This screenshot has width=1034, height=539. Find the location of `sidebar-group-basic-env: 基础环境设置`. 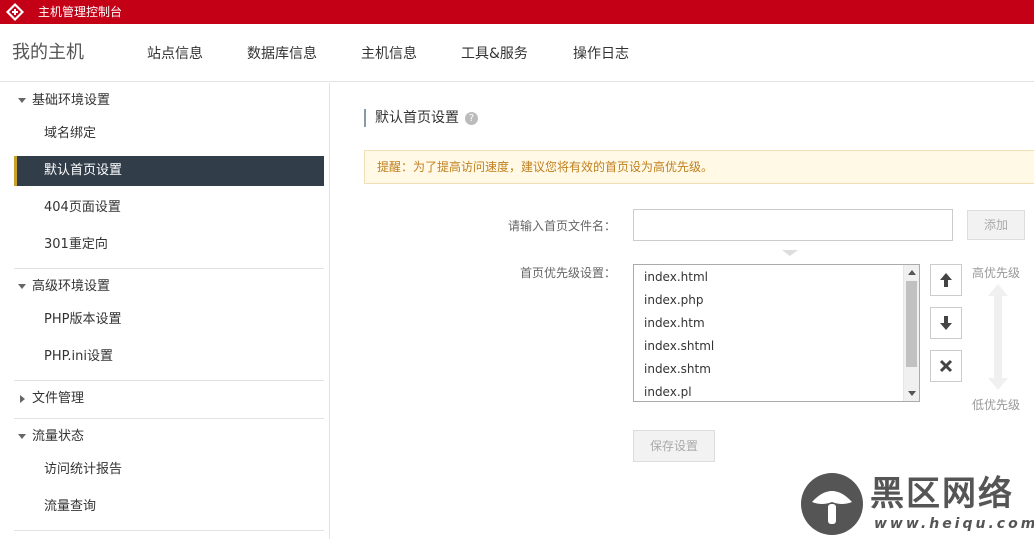

sidebar-group-basic-env: 基础环境设置 is located at coordinates (64, 101).